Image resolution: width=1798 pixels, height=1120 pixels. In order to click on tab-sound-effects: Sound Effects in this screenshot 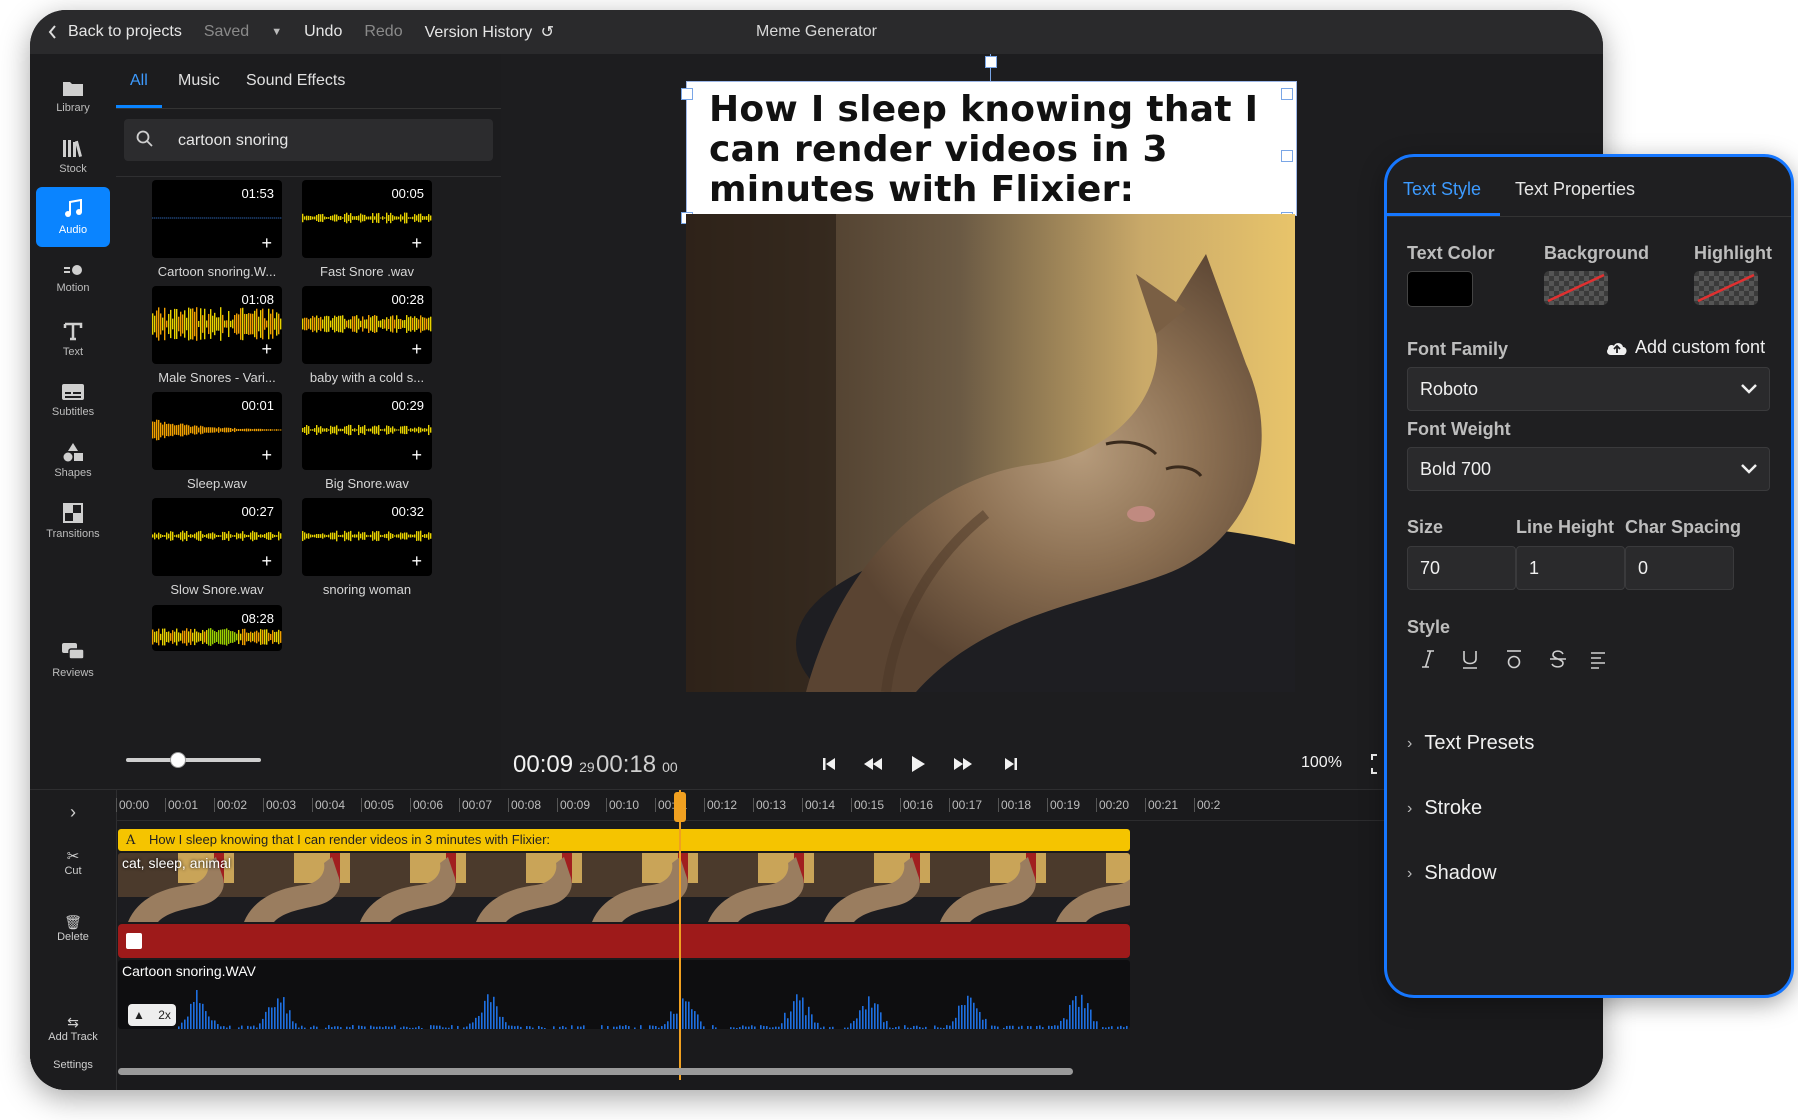, I will do `click(295, 81)`.